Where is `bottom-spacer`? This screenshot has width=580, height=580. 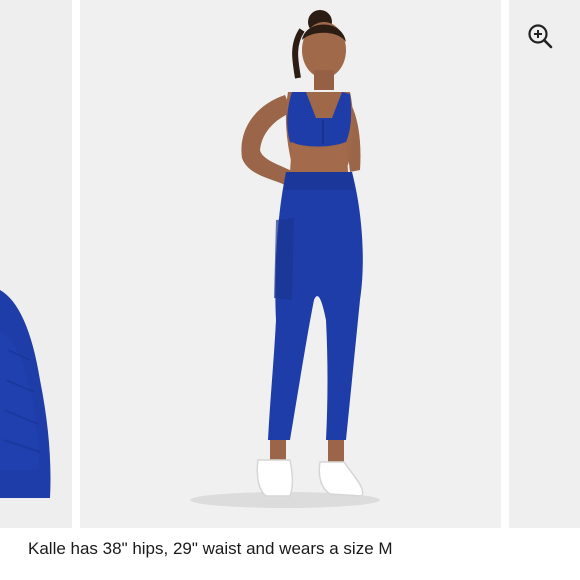
bottom-spacer is located at coordinates (290, 576).